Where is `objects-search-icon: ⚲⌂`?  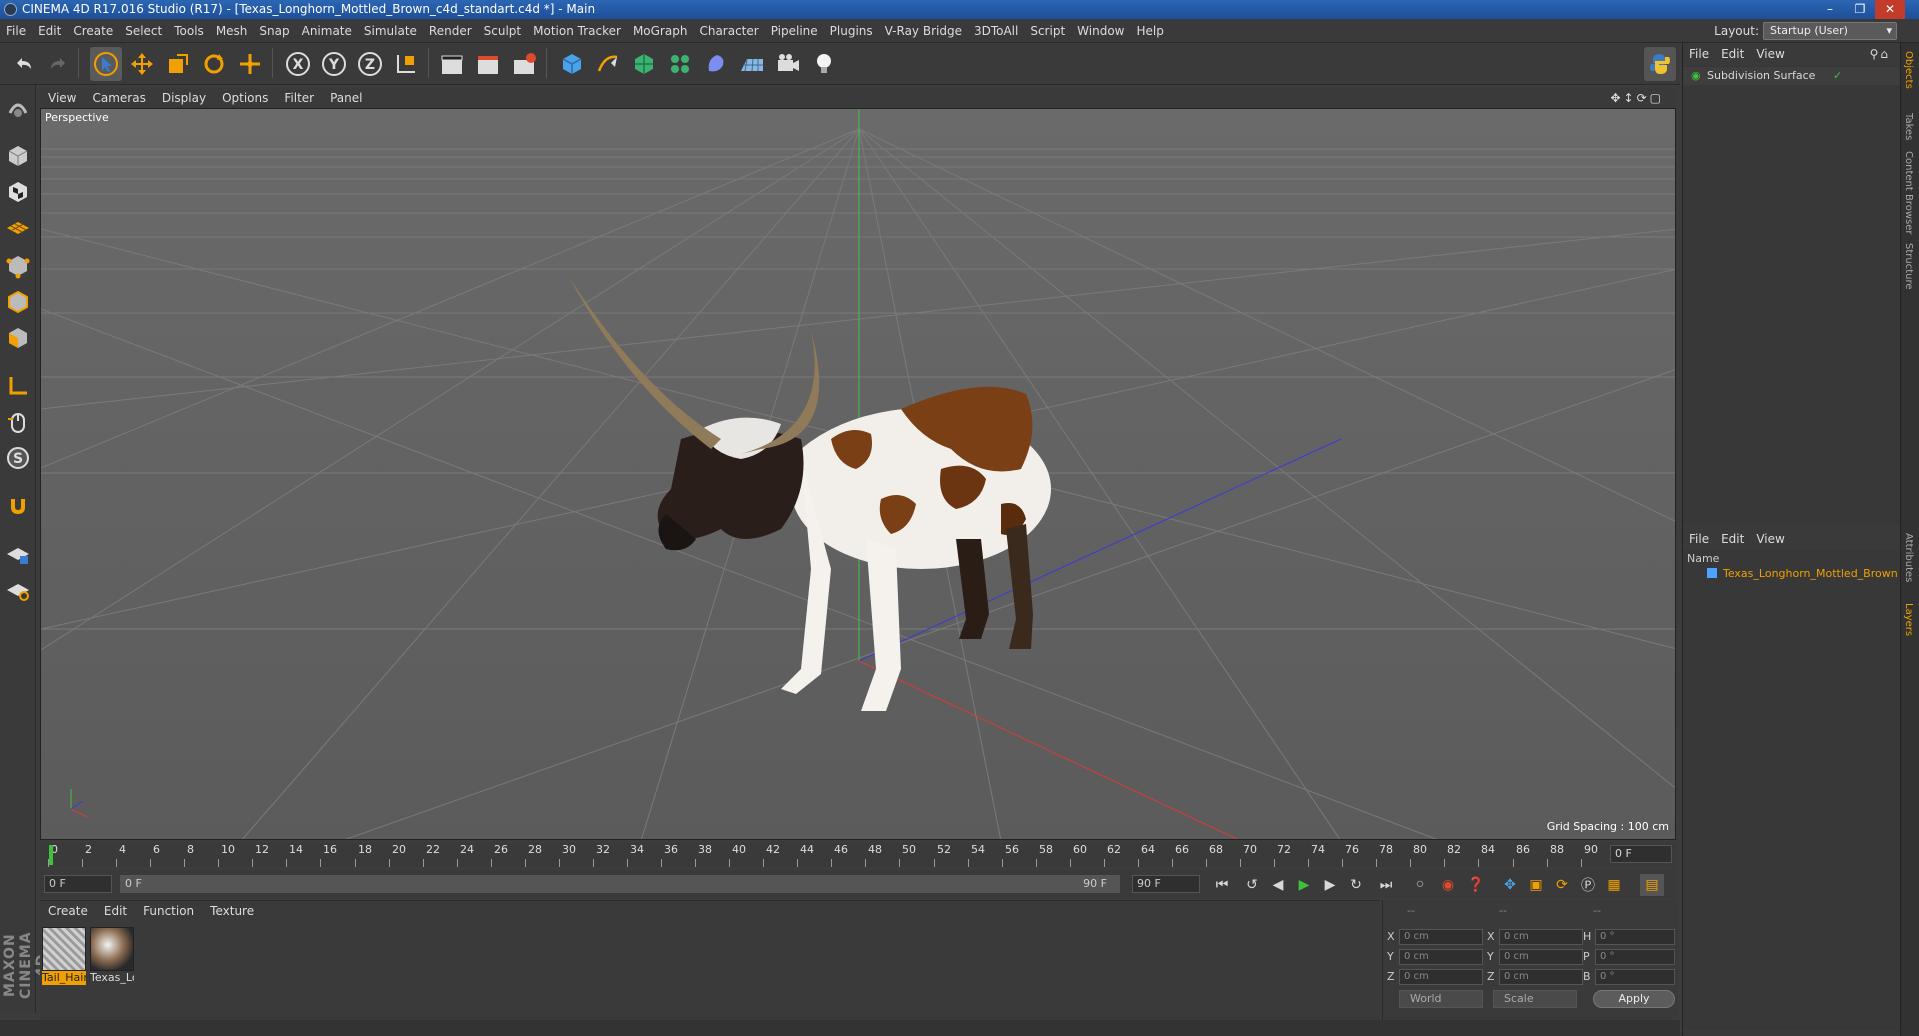
objects-search-icon: ⚲⌂ is located at coordinates (1880, 54).